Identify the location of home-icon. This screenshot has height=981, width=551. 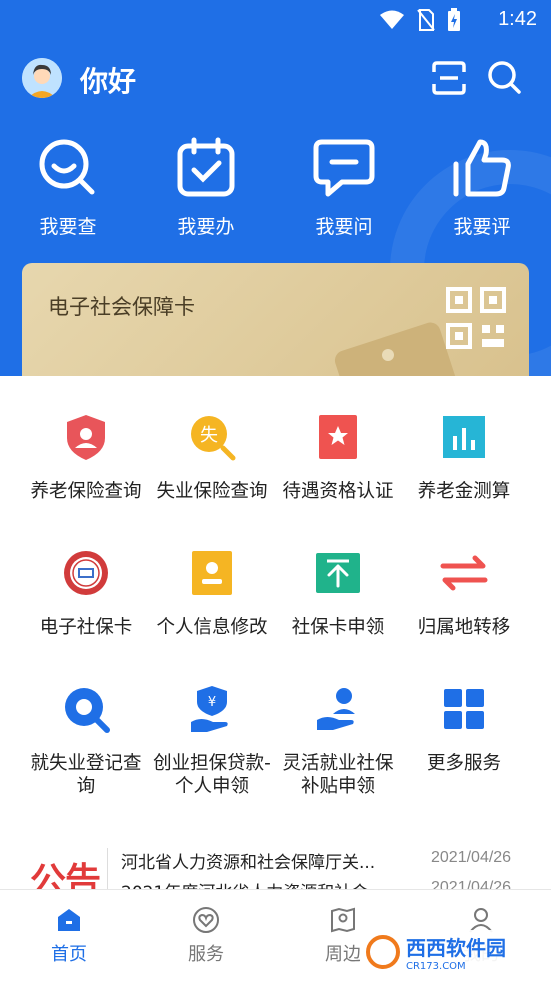
(69, 920).